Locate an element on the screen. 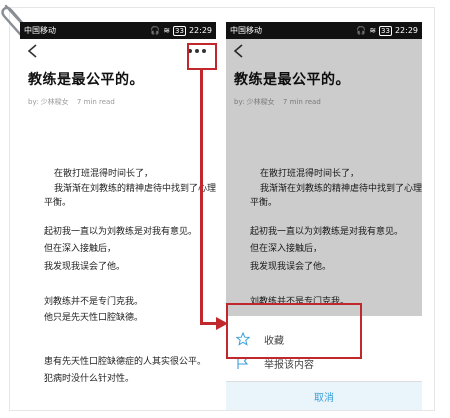  paragraph: 刘教练并不是专门克我。 is located at coordinates (94, 302).